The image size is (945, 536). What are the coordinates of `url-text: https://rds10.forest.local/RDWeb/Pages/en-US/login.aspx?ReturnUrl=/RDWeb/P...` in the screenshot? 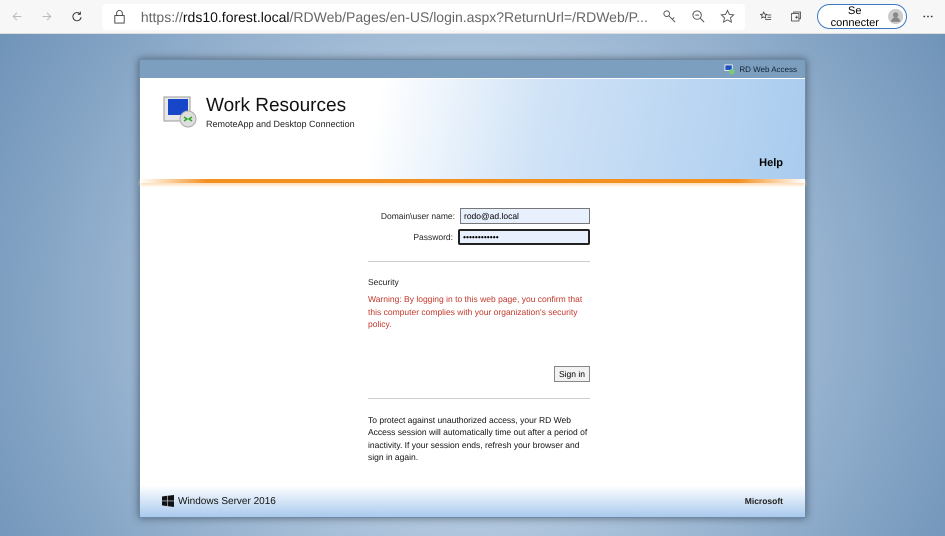 It's located at (394, 16).